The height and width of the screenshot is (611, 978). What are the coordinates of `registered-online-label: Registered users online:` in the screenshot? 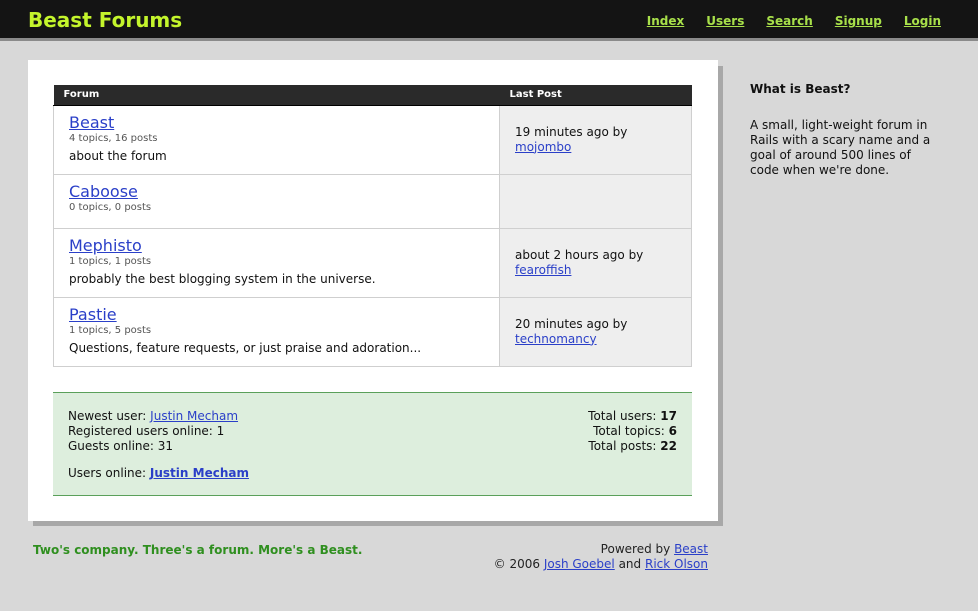 It's located at (140, 431).